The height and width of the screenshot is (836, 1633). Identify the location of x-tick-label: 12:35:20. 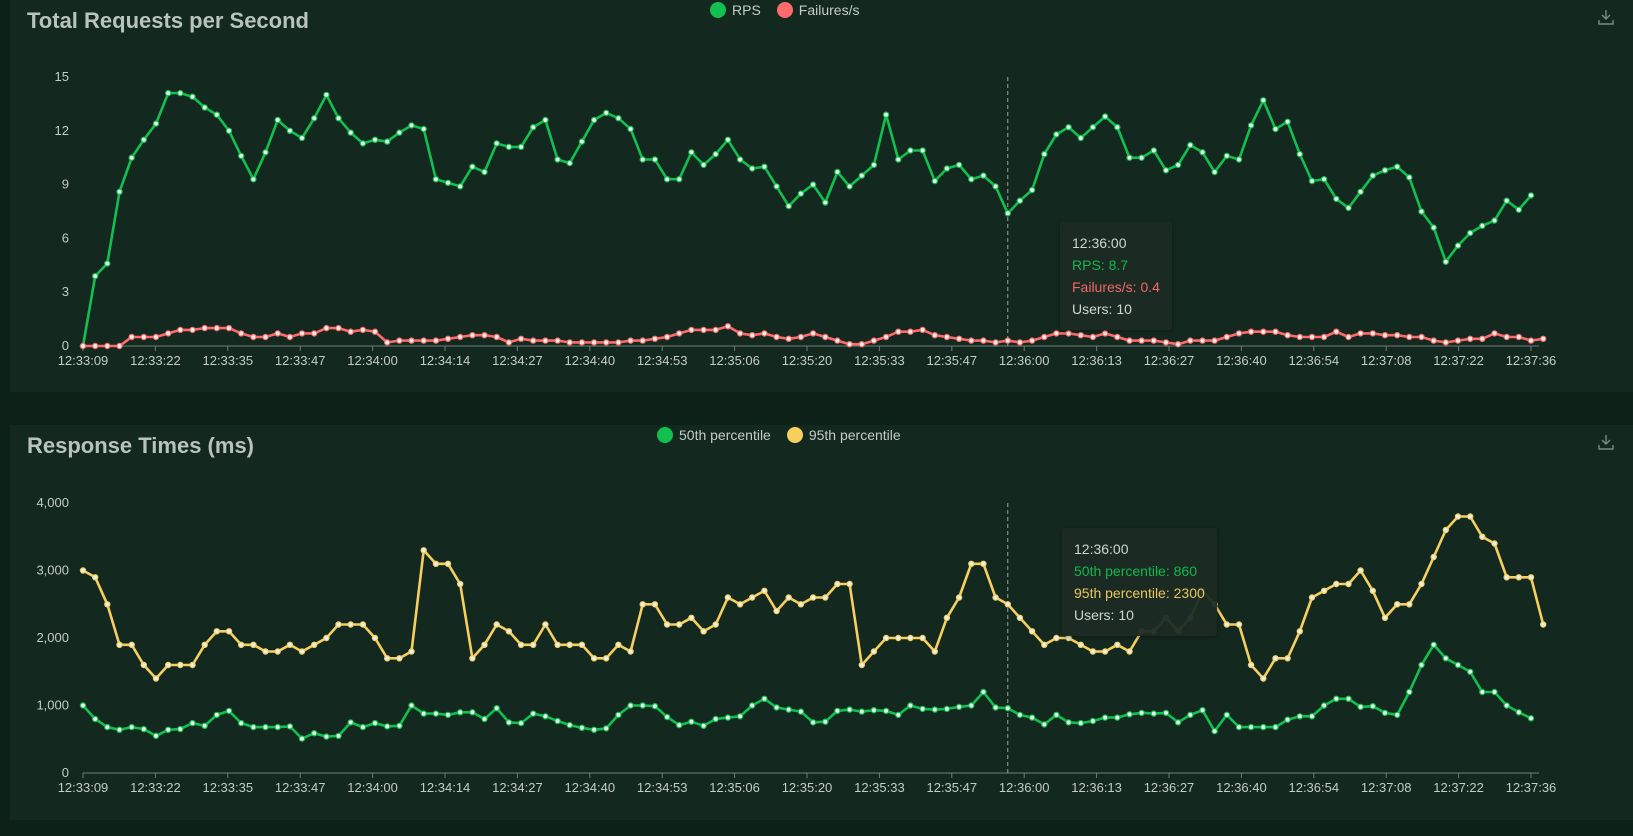
(807, 787).